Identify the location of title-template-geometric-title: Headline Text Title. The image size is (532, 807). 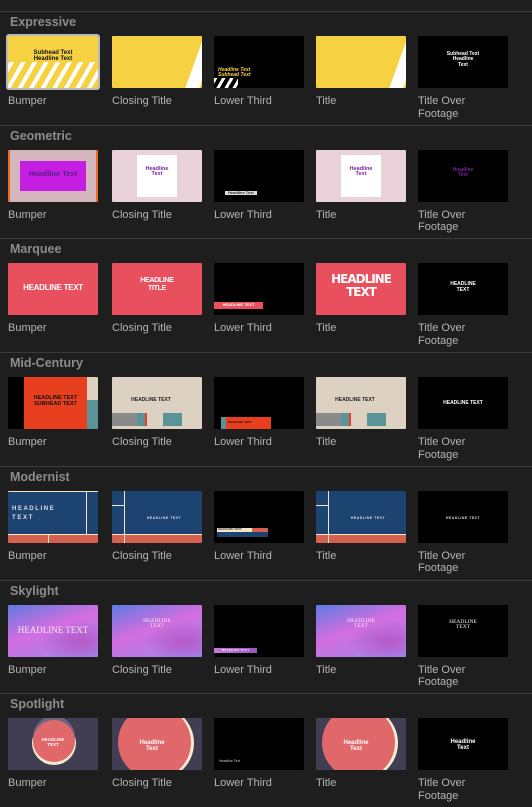
(362, 185).